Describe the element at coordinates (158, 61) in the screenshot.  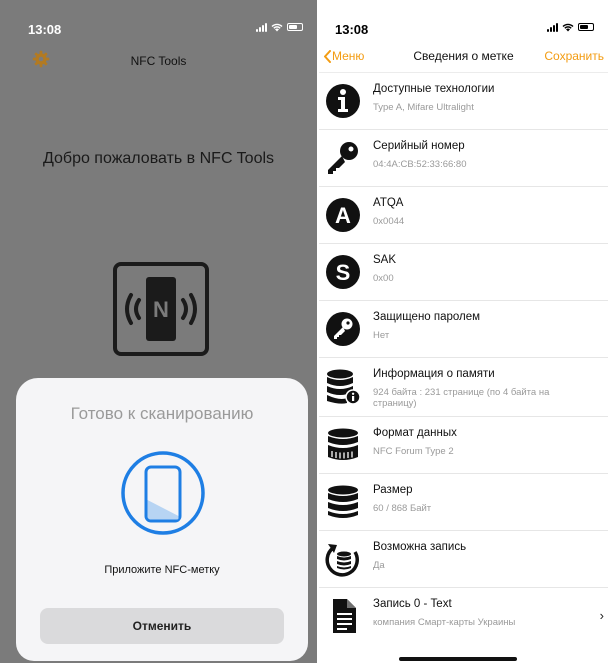
I see `app-title: NFC Tools` at that location.